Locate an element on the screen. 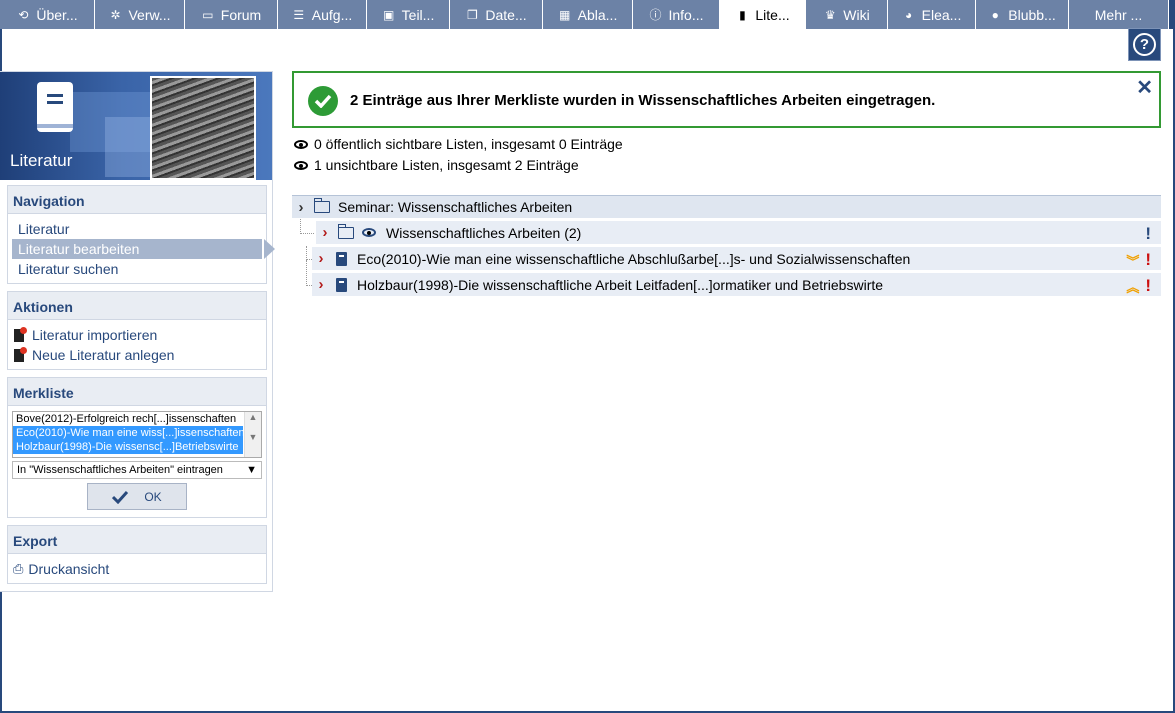 The width and height of the screenshot is (1175, 713). info-icon: ⓘ is located at coordinates (655, 15).